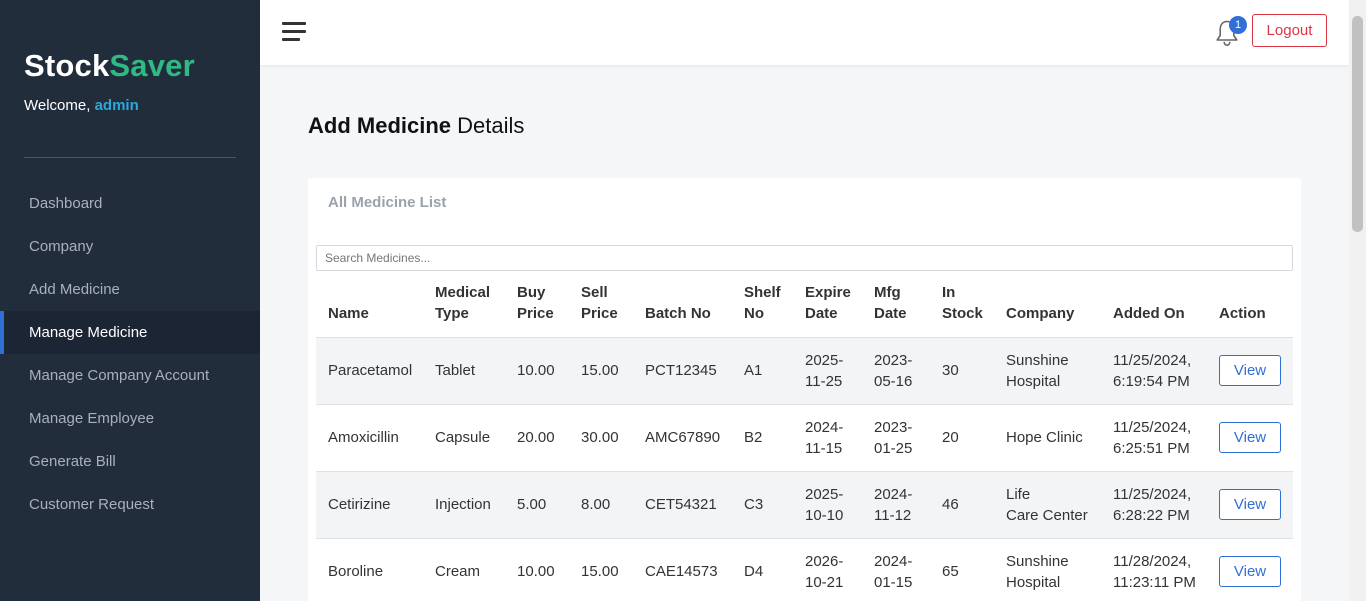 Image resolution: width=1366 pixels, height=601 pixels. I want to click on cell-action: View, so click(1250, 505).